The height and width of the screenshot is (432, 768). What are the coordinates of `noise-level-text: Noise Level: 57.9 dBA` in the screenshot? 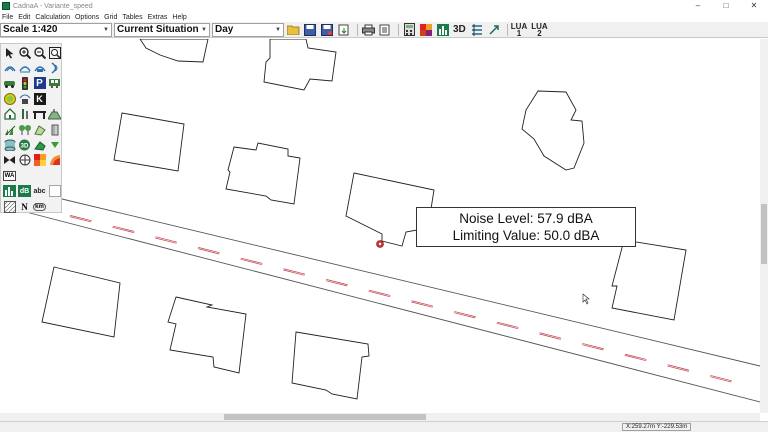 It's located at (526, 218).